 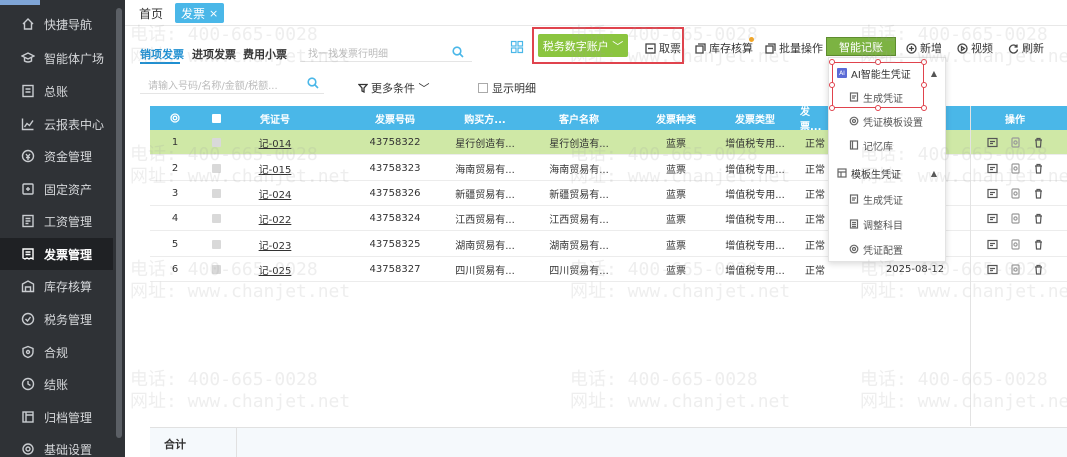 What do you see at coordinates (28, 58) in the screenshot?
I see `graduation-cap-icon` at bounding box center [28, 58].